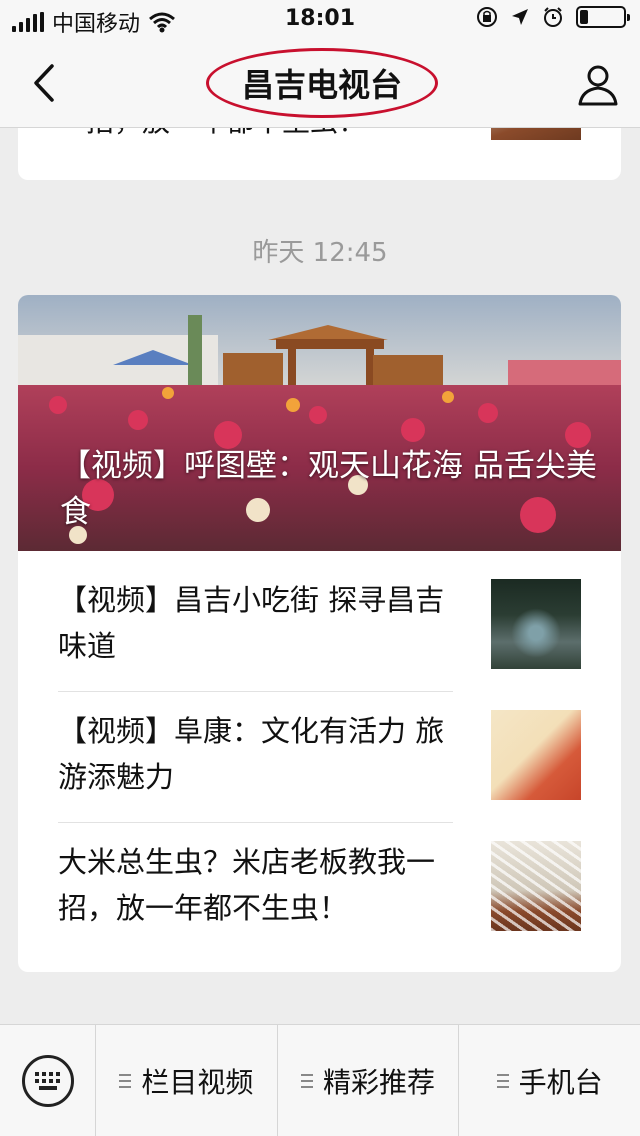  I want to click on menu-button-label: 精彩推荐, so click(379, 1082).